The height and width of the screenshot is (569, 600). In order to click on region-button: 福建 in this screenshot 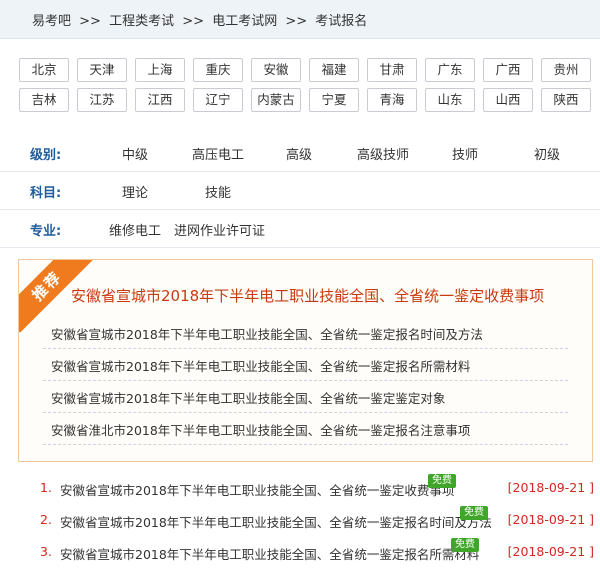, I will do `click(334, 70)`.